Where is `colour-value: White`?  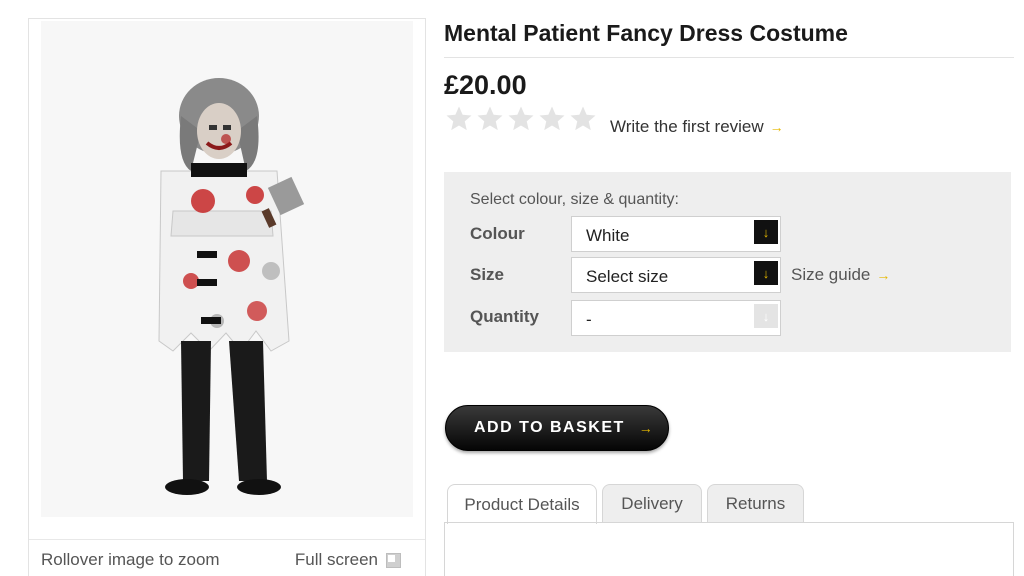 colour-value: White is located at coordinates (608, 235).